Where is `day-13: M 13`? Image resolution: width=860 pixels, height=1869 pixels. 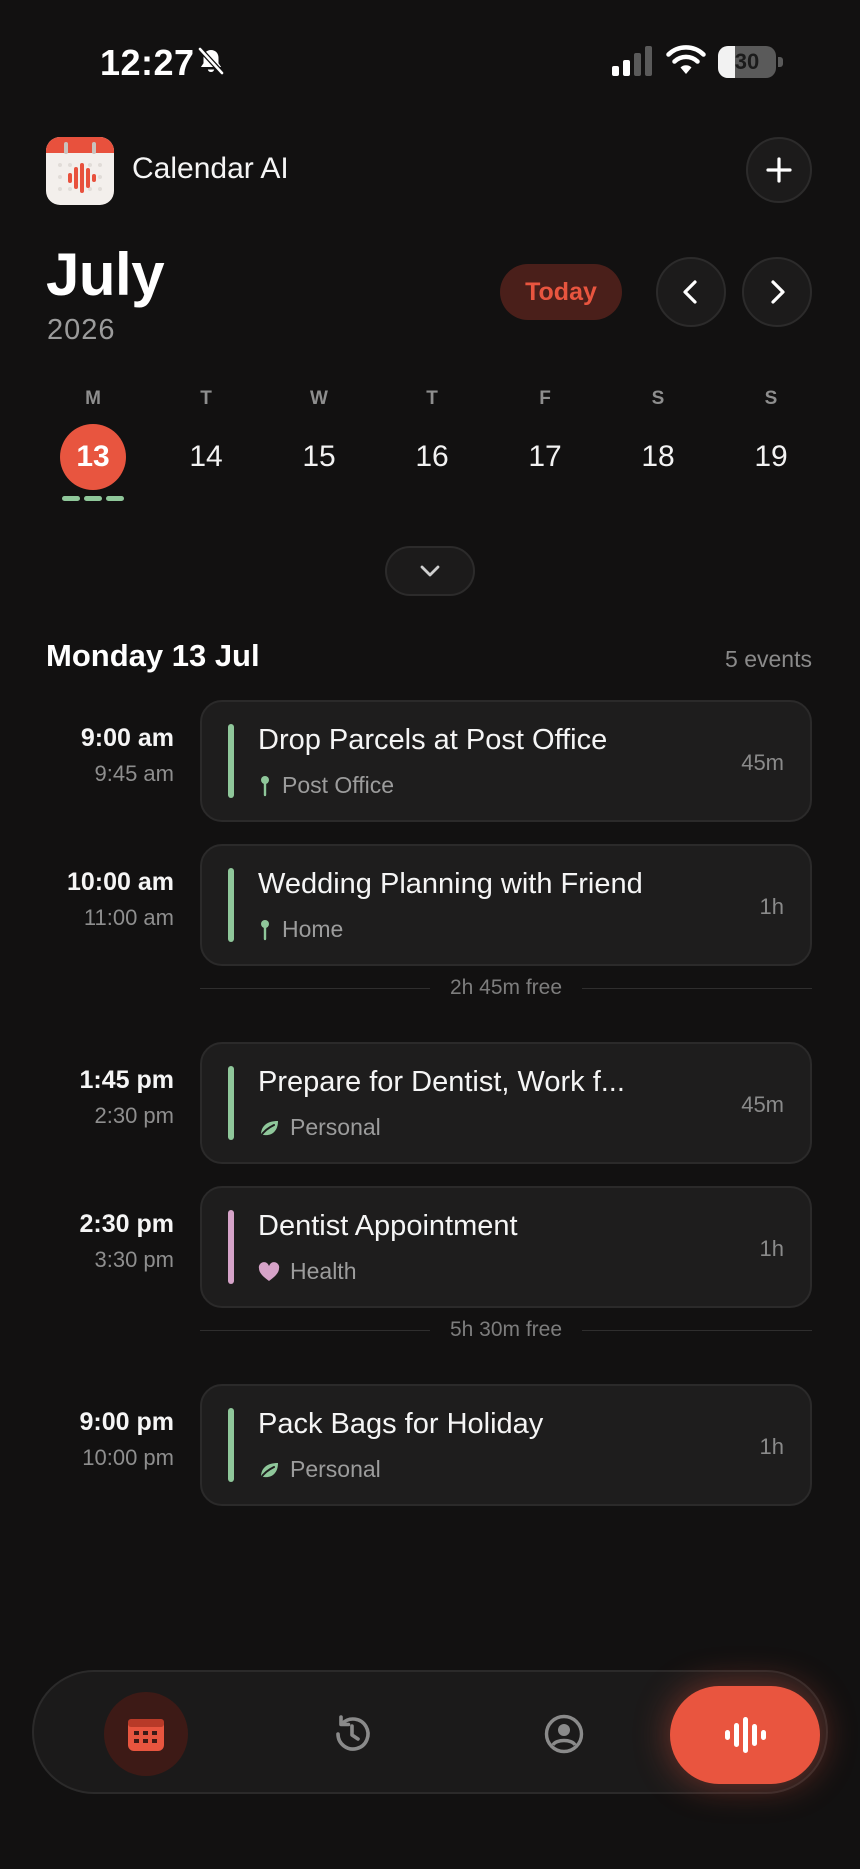 day-13: M 13 is located at coordinates (93, 442).